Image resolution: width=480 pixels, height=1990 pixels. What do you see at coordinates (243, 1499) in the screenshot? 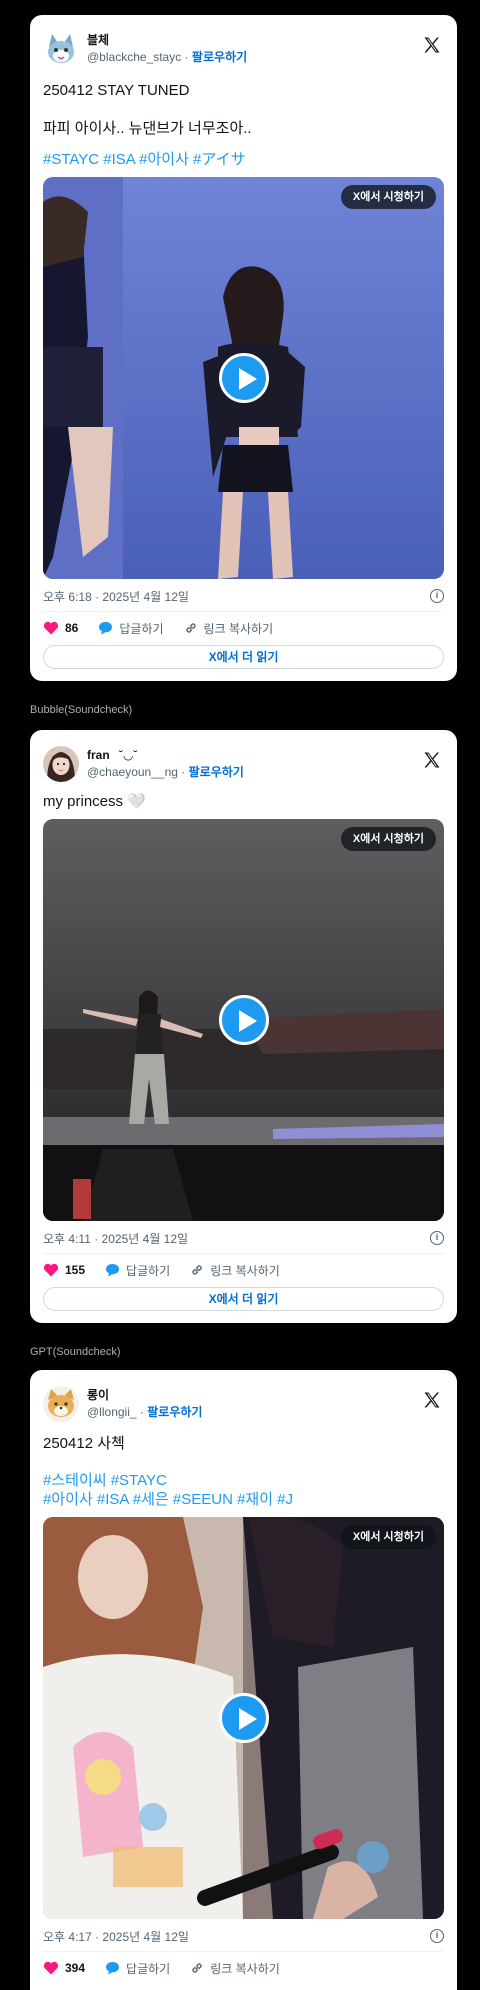
I see `hashtags-line-2: #아이사 #ISA #세은 #SEEUN #재이 #J` at bounding box center [243, 1499].